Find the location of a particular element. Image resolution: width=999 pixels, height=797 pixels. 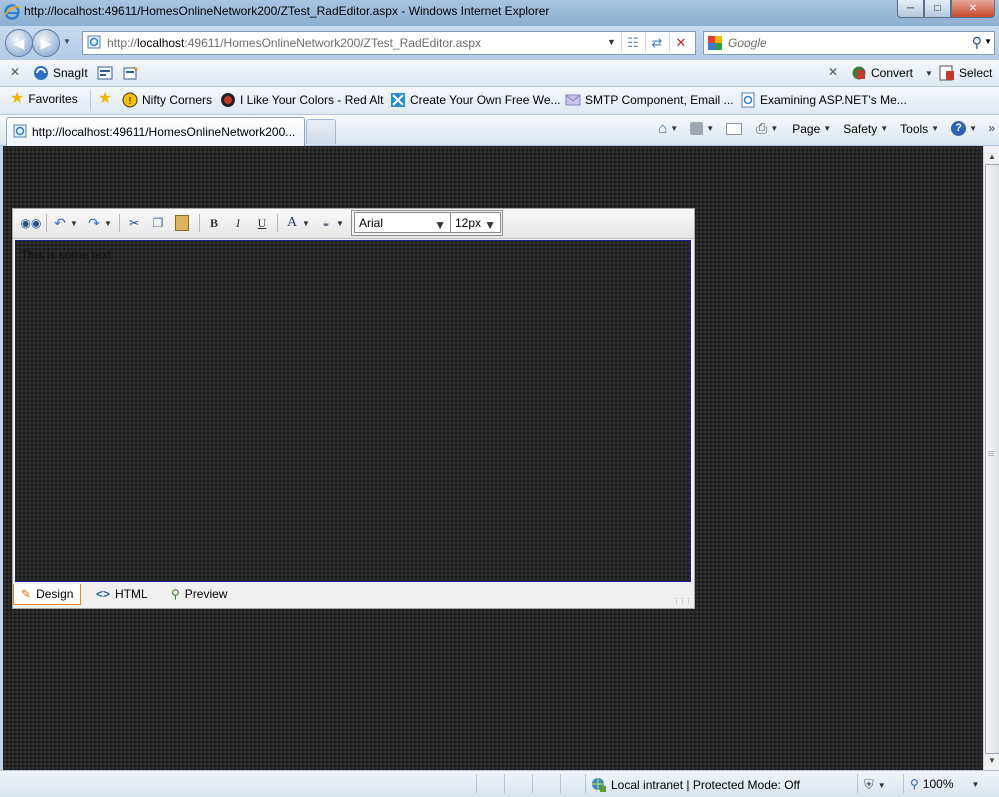

recent-pages-dropdown: ▼ is located at coordinates (67, 41).